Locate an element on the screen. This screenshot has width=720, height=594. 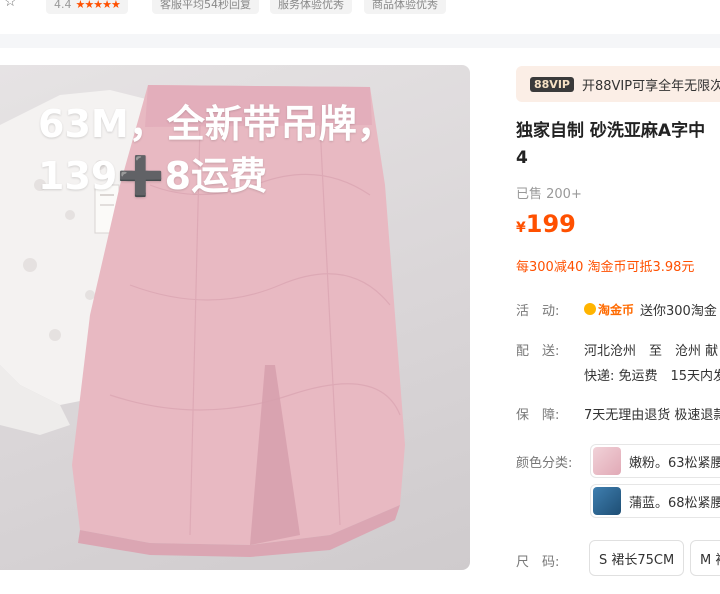
color-option-blue: 蒲蓝。68松紧腰 is located at coordinates (655, 501).